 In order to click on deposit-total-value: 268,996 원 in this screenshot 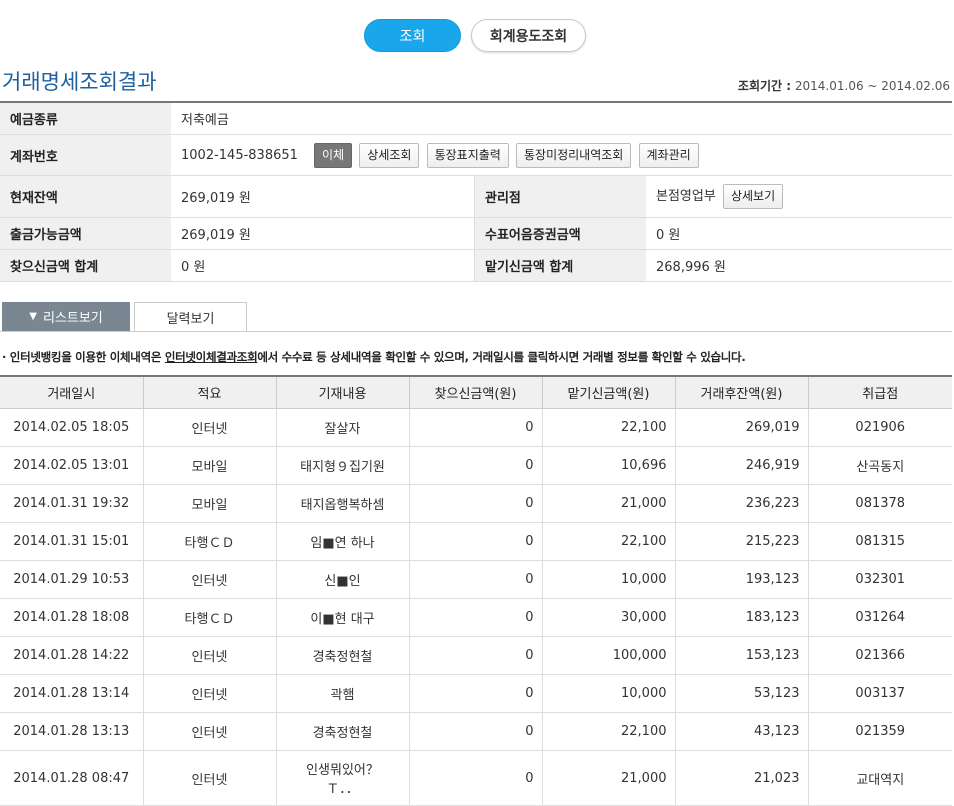, I will do `click(799, 265)`.